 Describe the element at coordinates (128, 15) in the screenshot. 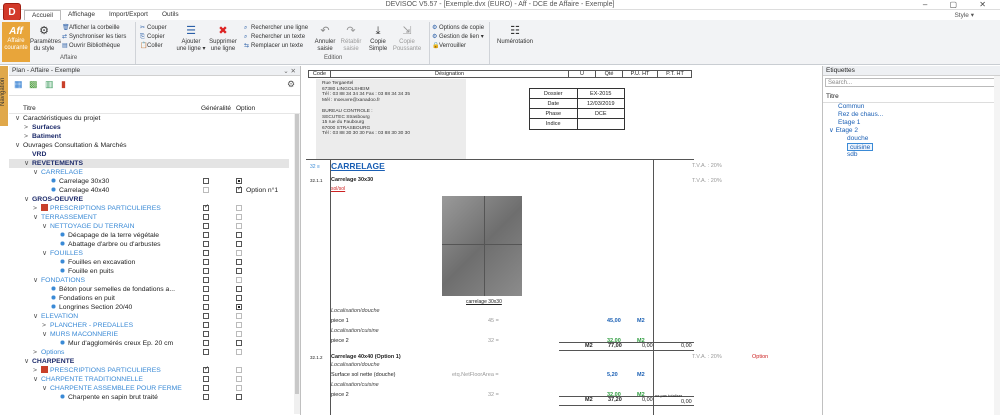

I see `tab-import-export: Import/Export` at that location.